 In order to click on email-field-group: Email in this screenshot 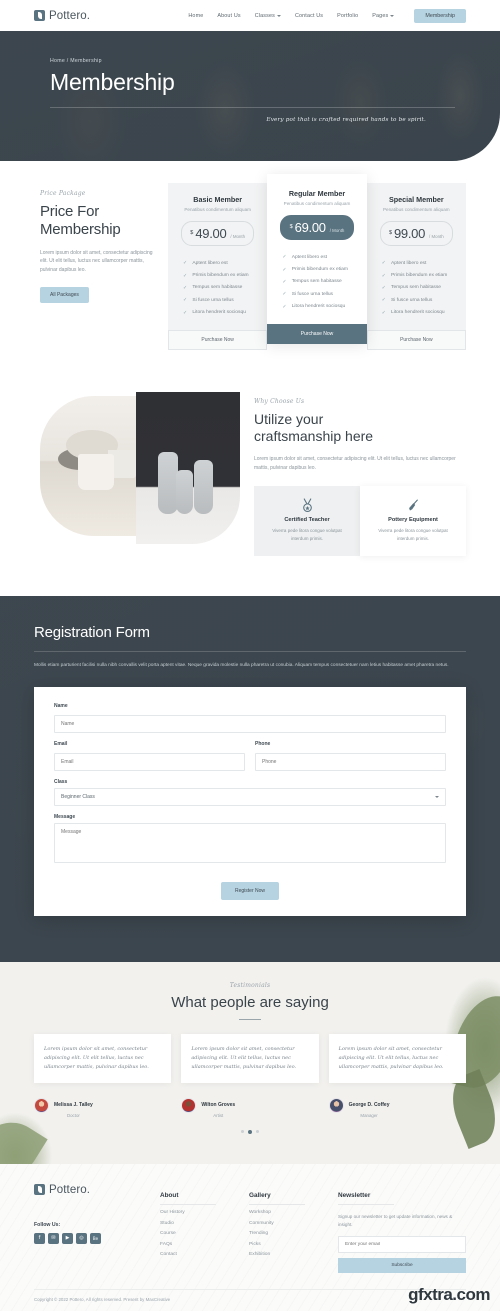, I will do `click(149, 756)`.